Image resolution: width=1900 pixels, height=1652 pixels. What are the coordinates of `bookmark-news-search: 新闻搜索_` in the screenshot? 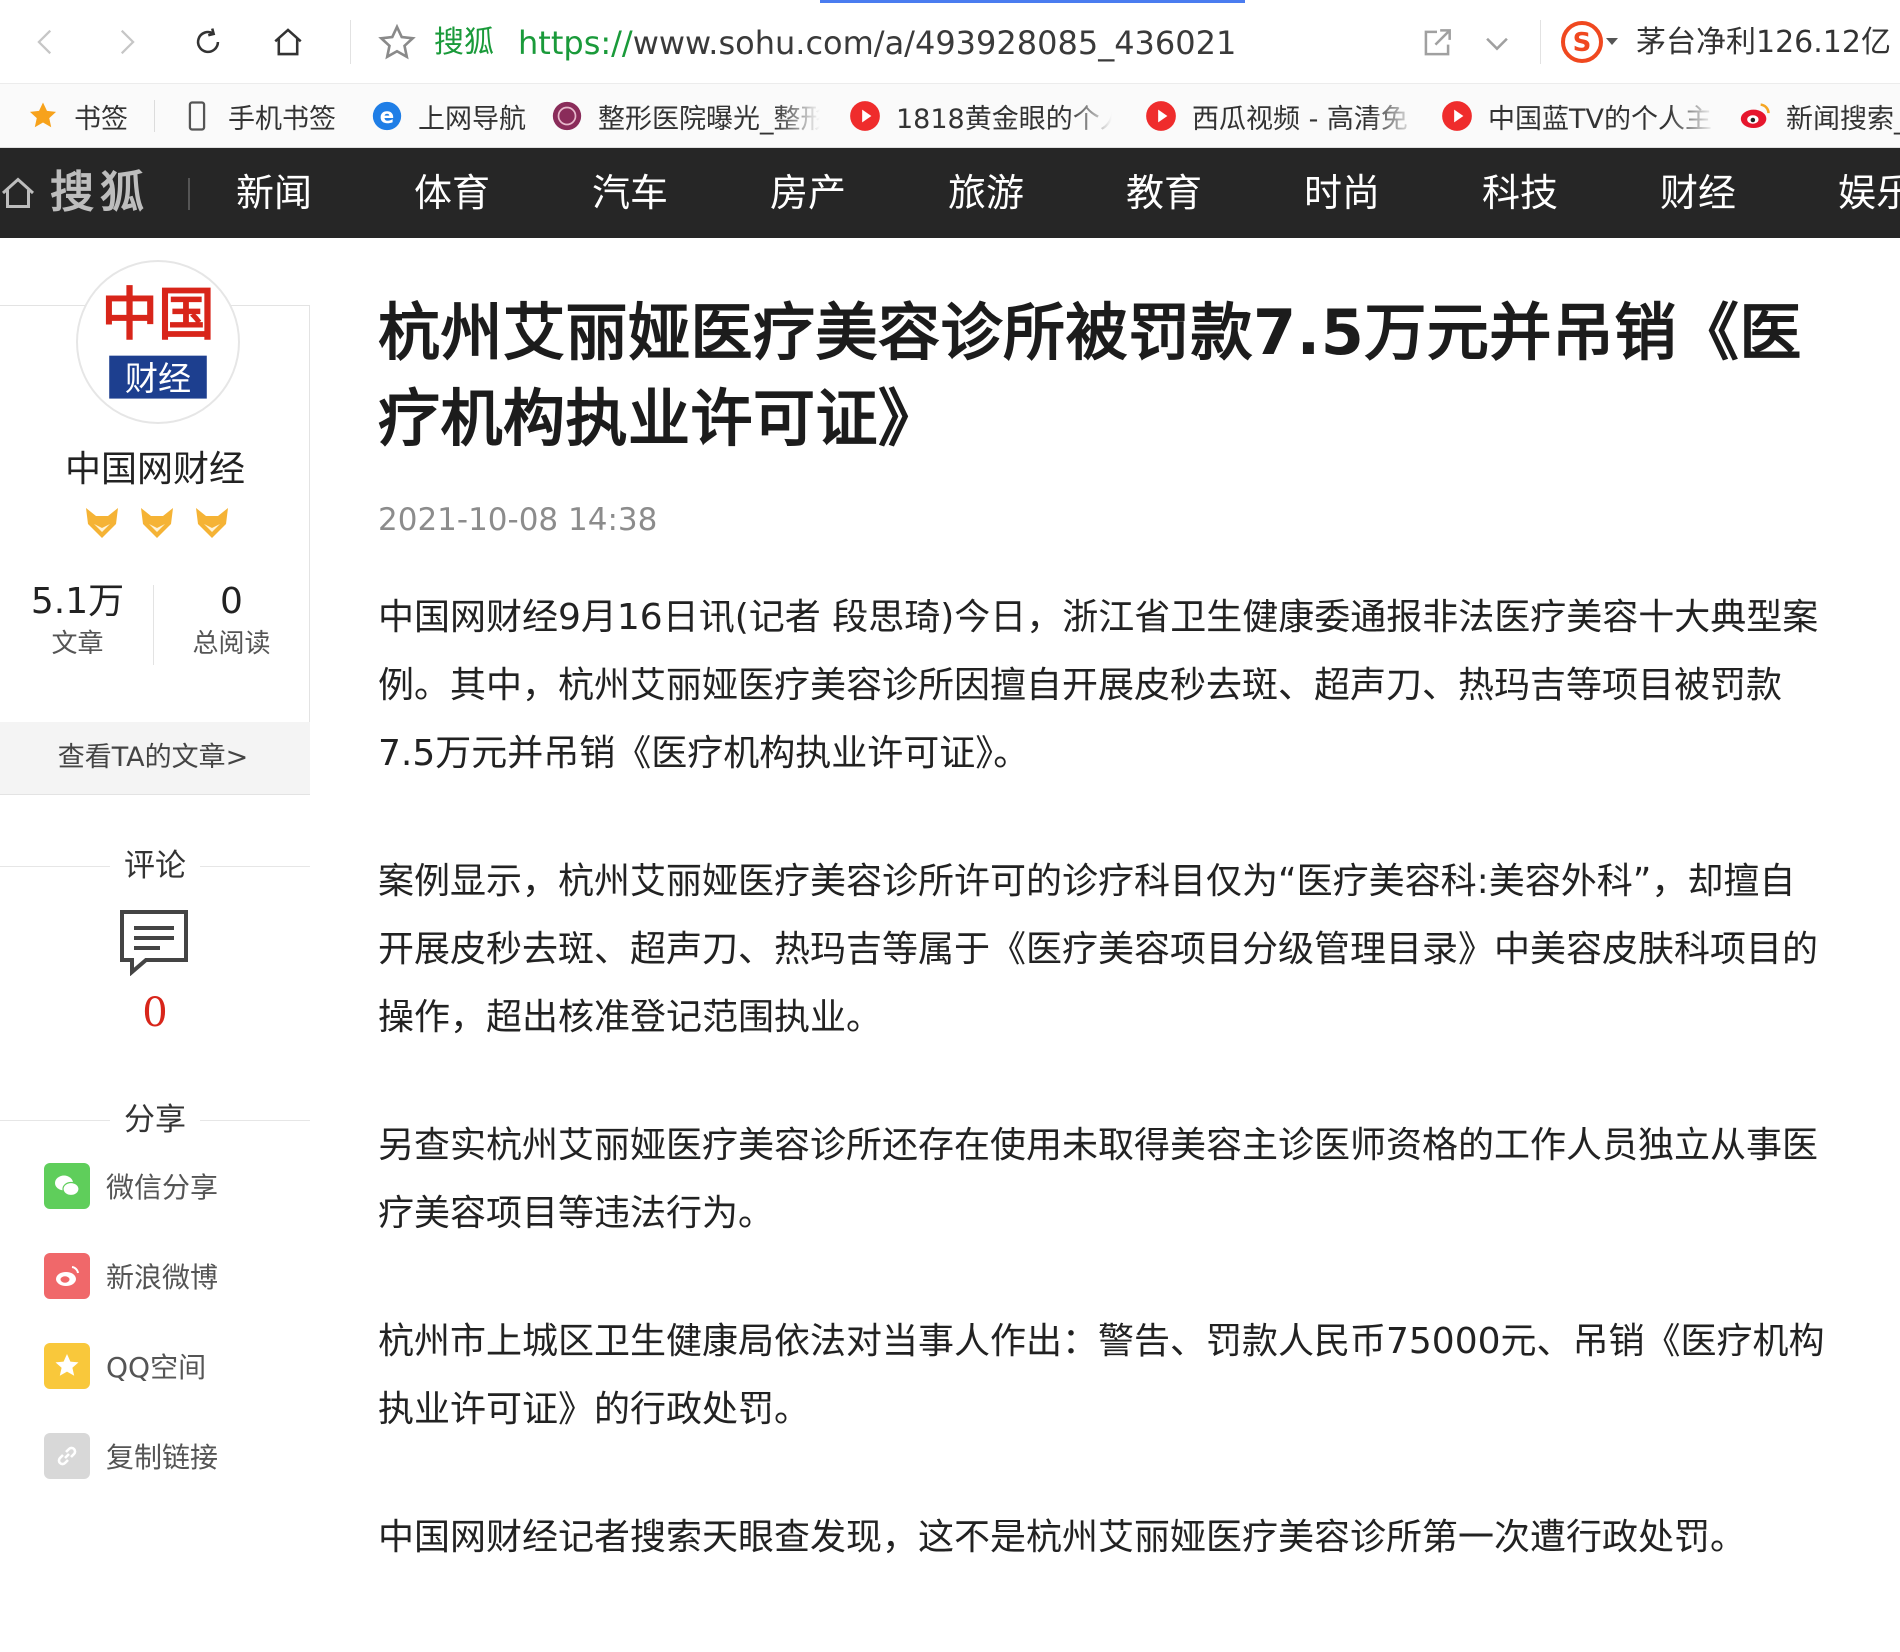 It's located at (1819, 115).